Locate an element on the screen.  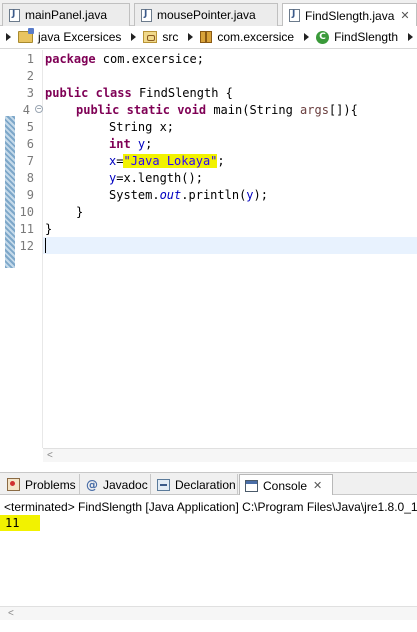
console-icon is located at coordinates (251, 485).